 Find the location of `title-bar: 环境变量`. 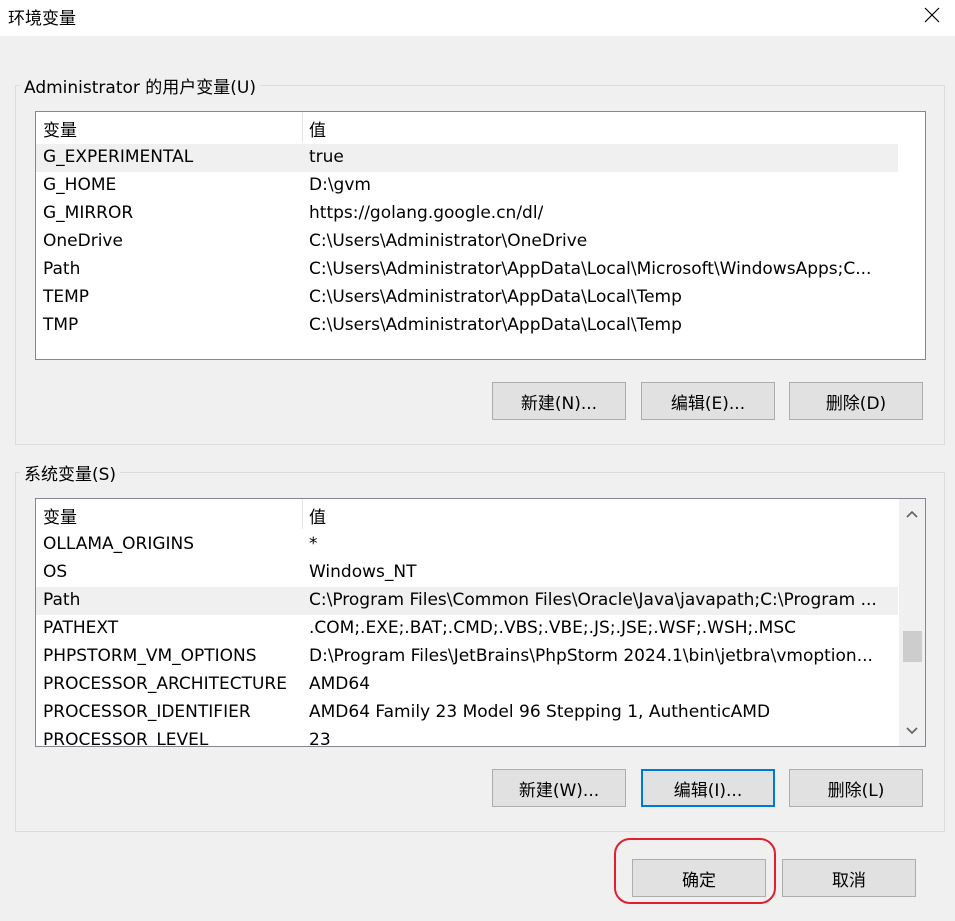

title-bar: 环境变量 is located at coordinates (477, 18).